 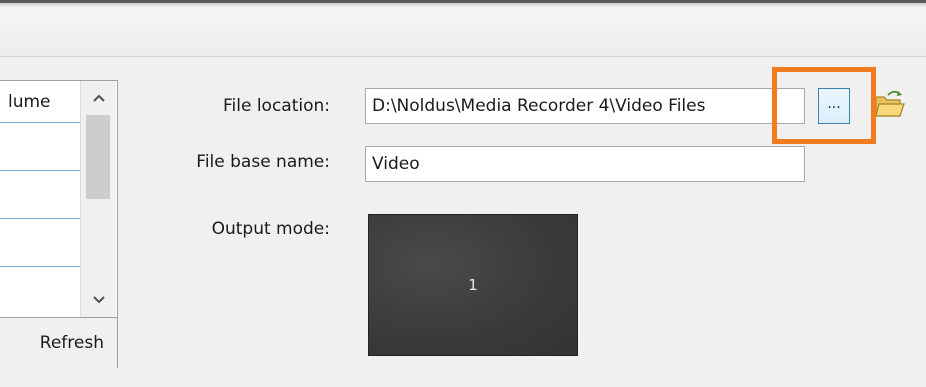 I want to click on scroll-down-button, so click(x=98, y=300).